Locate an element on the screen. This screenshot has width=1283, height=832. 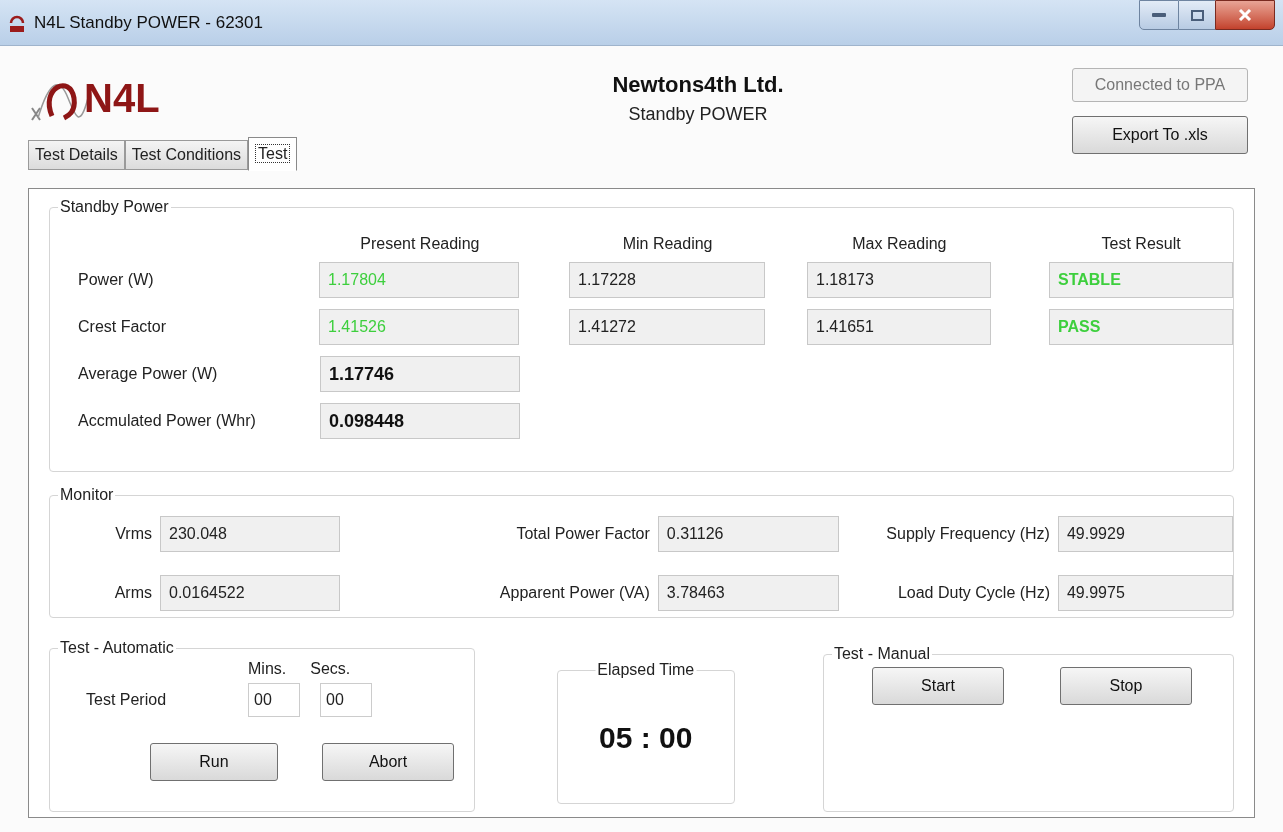
close-icon is located at coordinates (1245, 15).